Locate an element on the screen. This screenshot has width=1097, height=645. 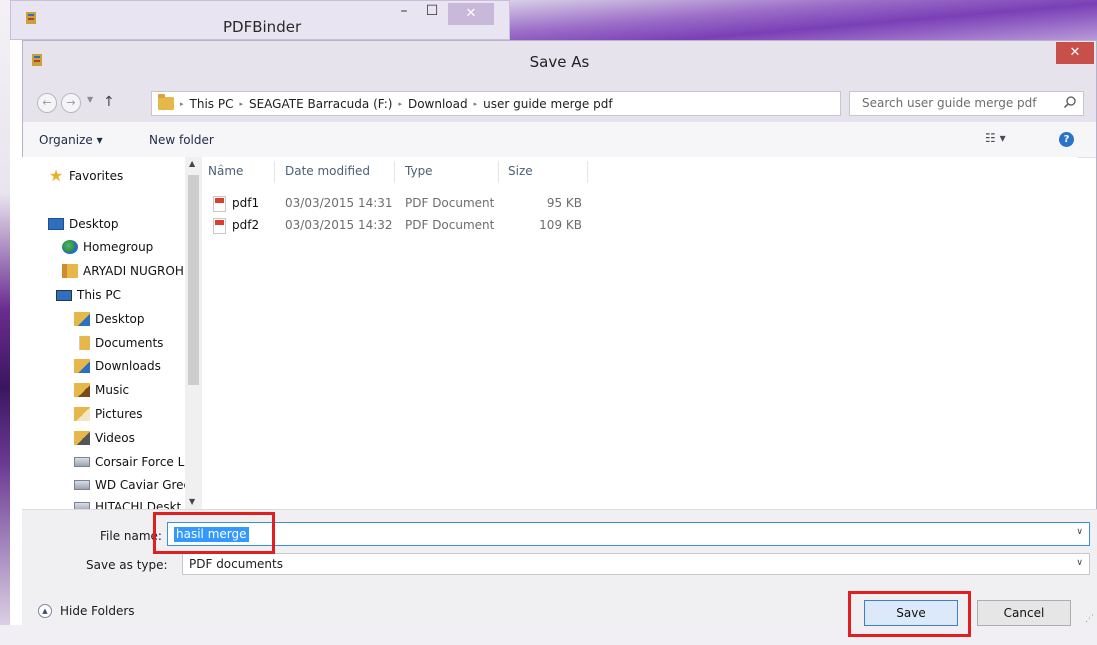
table-row: pdf1 03/03/2015 14:31 PDF Document 95 KB is located at coordinates (402, 204).